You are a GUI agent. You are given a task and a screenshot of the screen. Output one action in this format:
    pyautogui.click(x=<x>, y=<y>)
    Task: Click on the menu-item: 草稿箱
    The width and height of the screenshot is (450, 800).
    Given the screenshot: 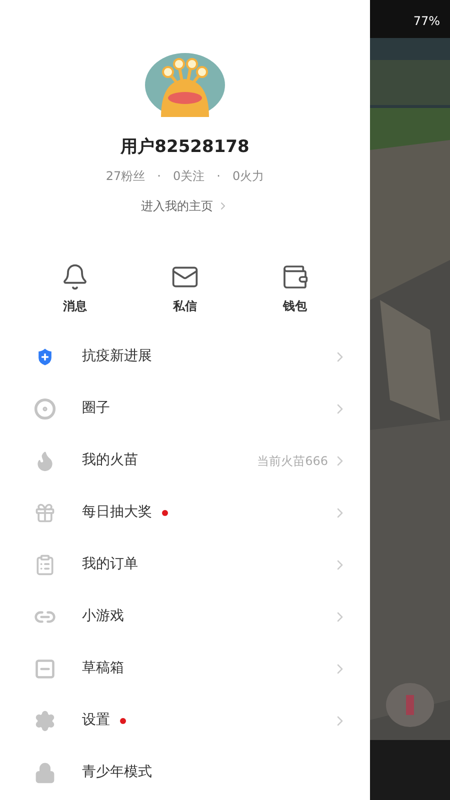 What is the action you would take?
    pyautogui.click(x=185, y=668)
    